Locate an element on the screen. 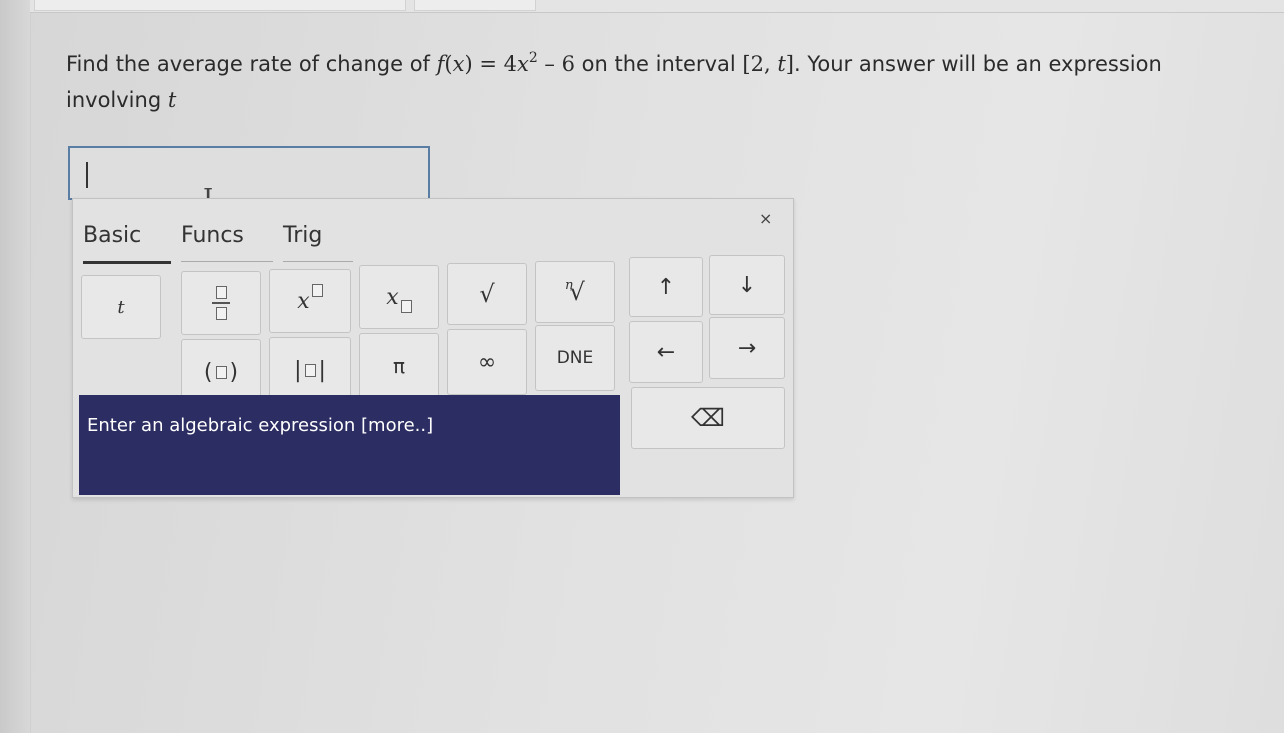  paren: ) is located at coordinates (468, 64).